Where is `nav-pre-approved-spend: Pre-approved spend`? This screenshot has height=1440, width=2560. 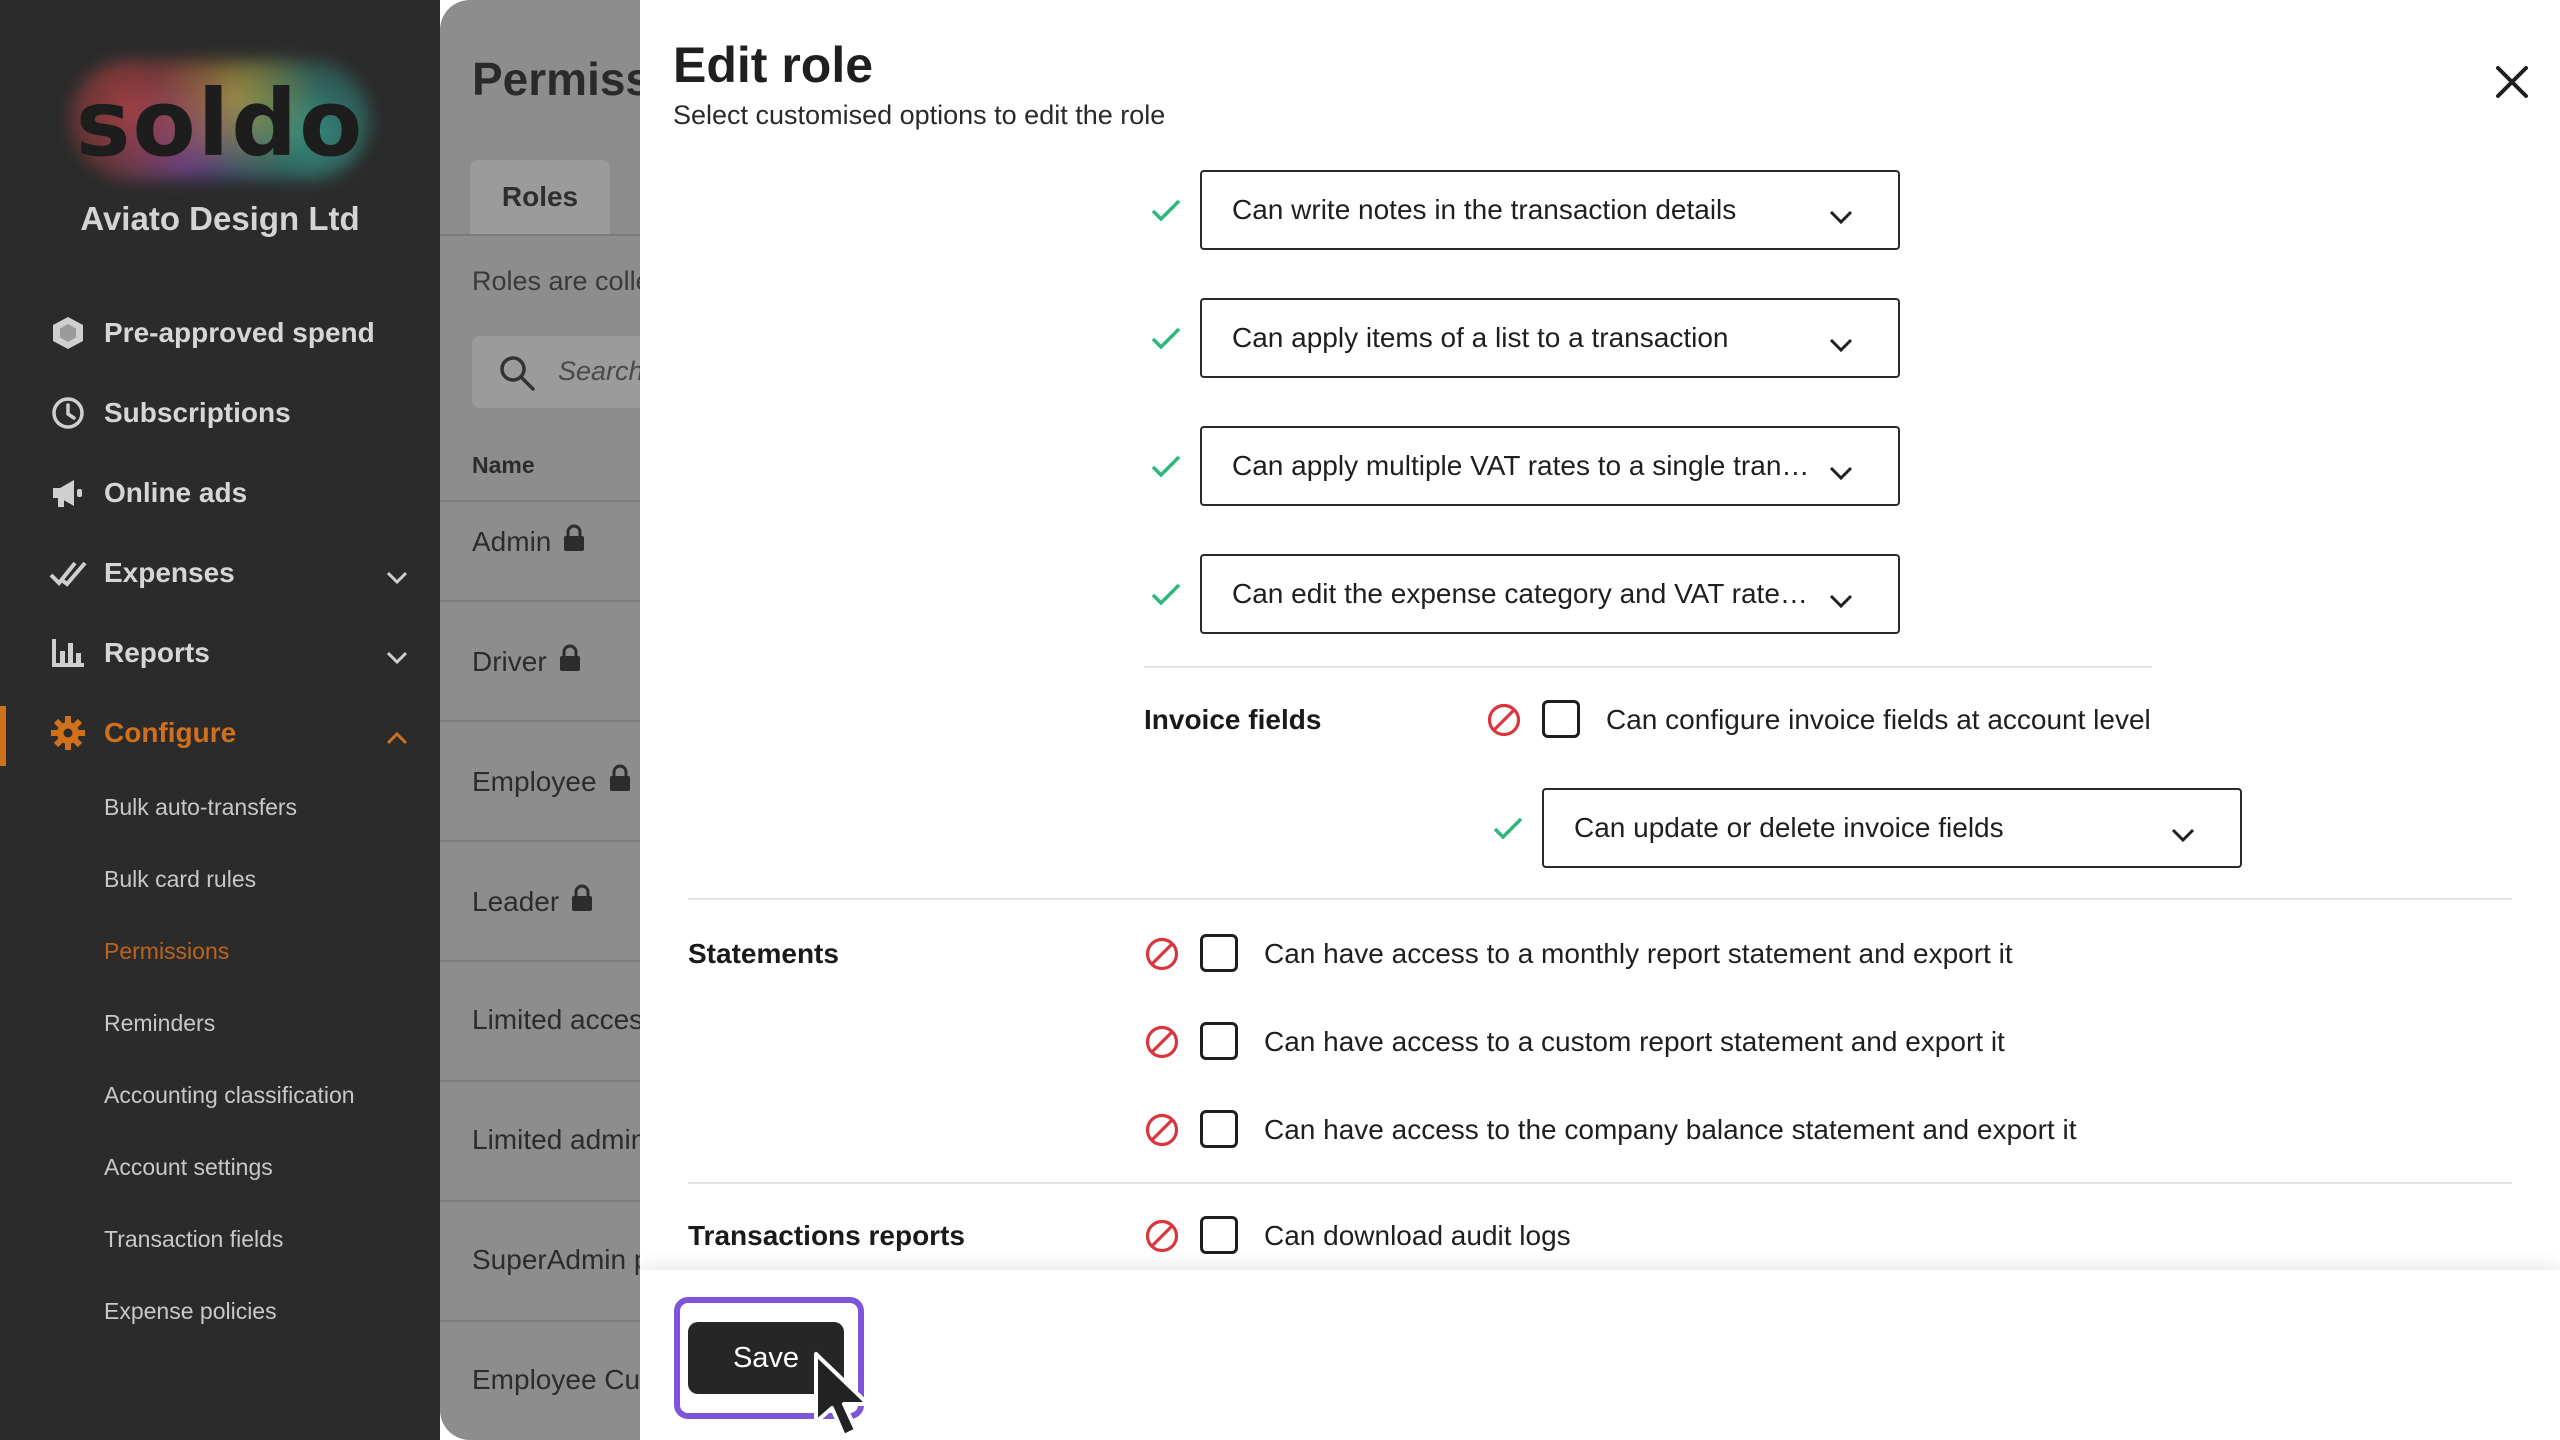
nav-pre-approved-spend: Pre-approved spend is located at coordinates (228, 333).